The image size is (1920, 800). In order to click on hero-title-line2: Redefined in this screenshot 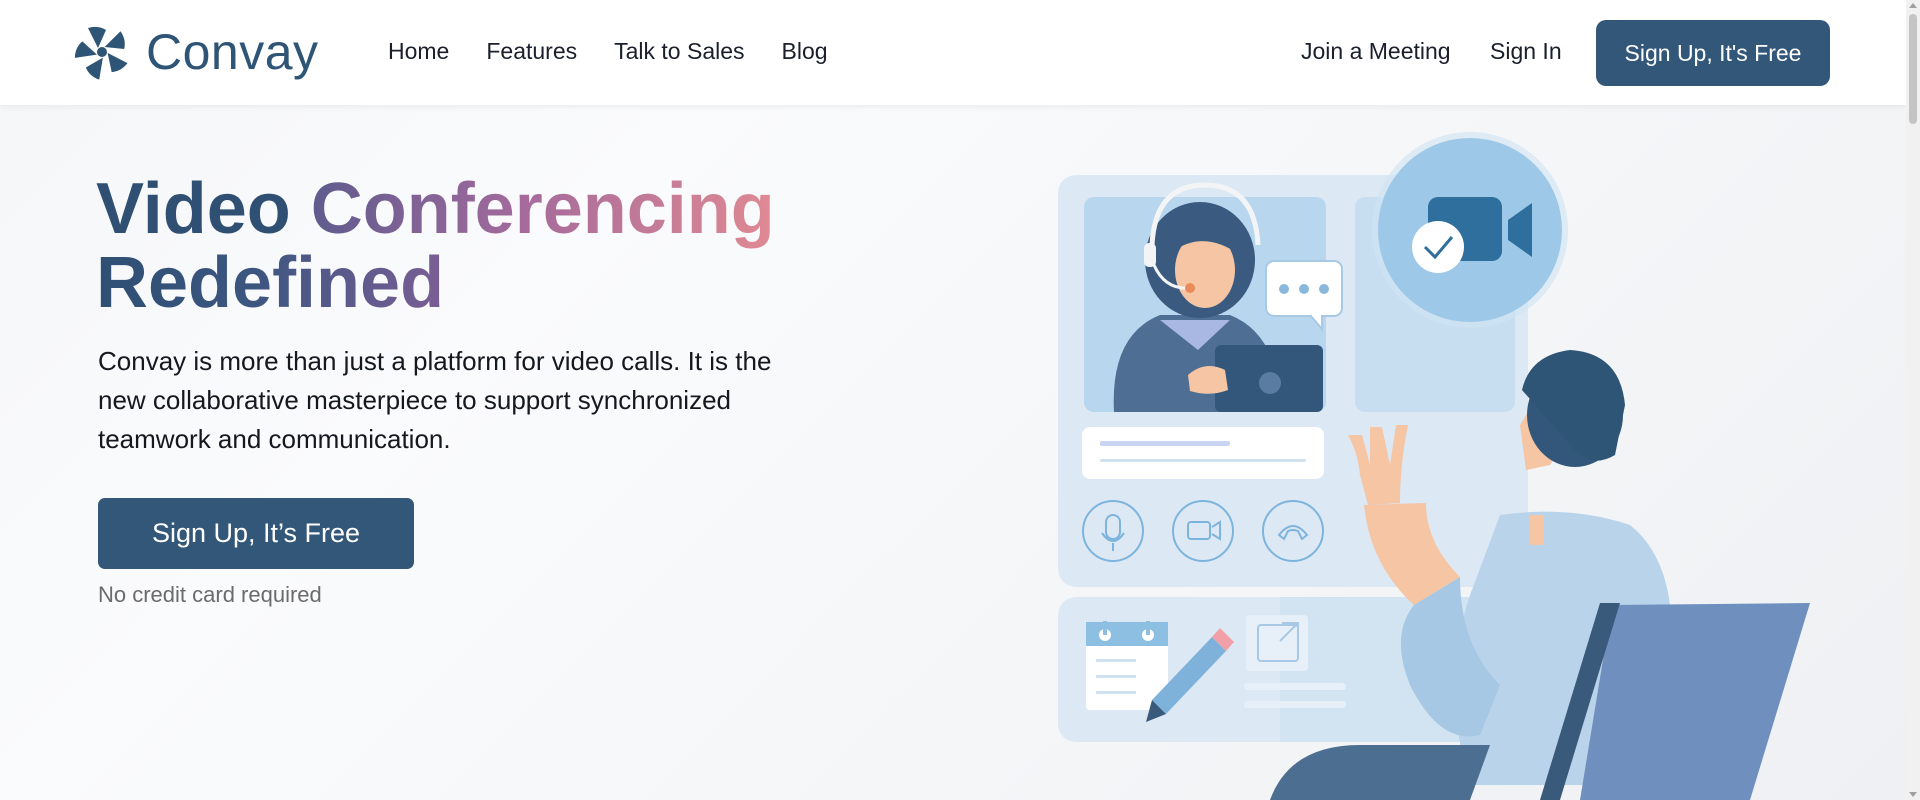, I will do `click(270, 283)`.